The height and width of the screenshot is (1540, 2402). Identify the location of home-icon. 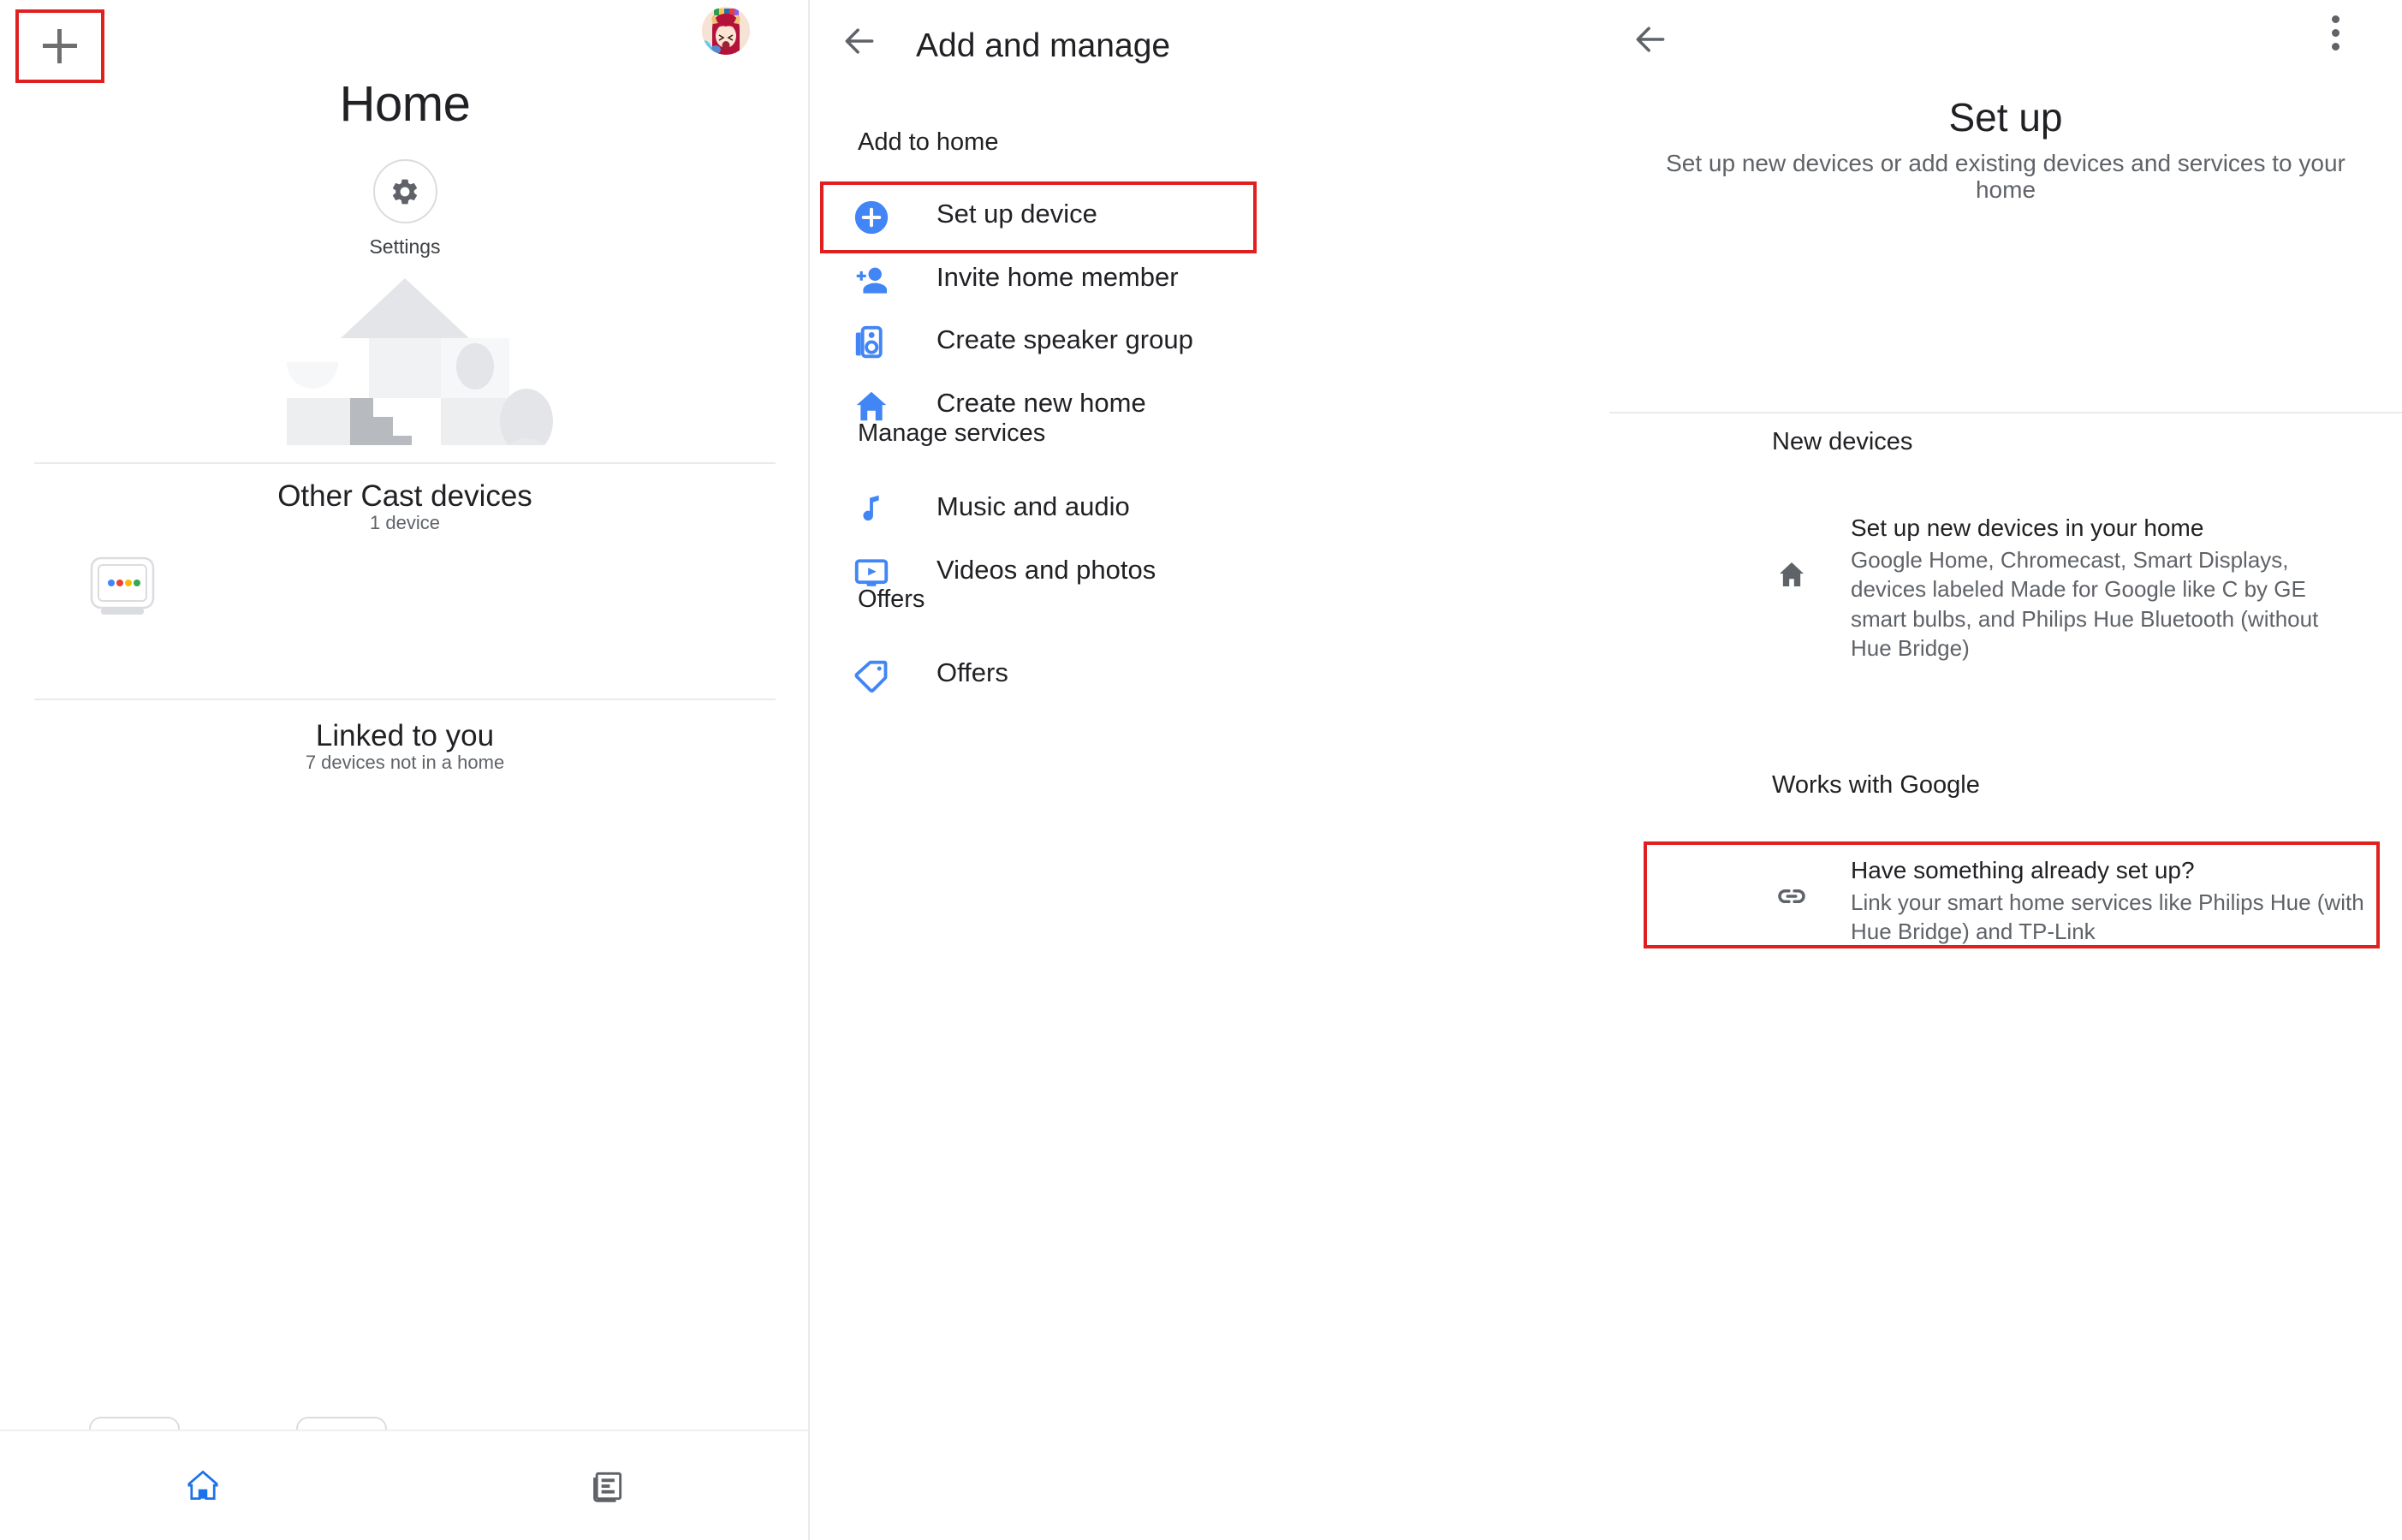
(202, 1485).